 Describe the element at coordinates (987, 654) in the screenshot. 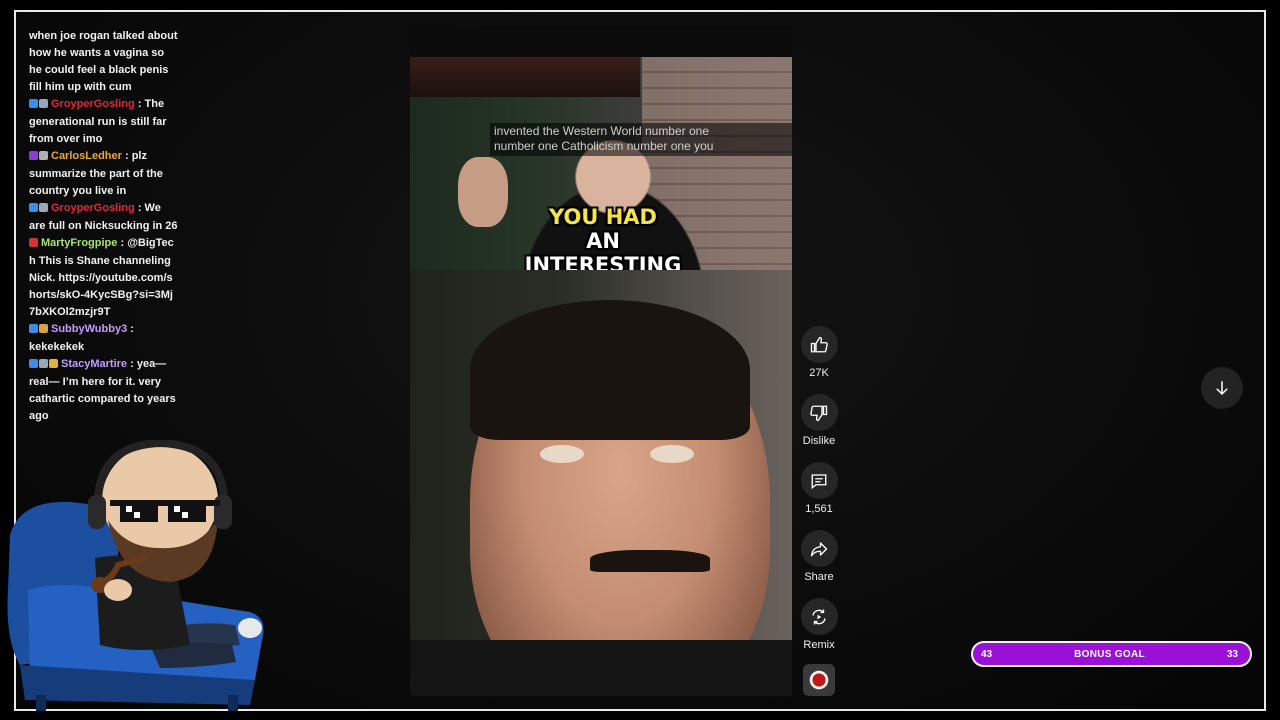

I see `goal-left-value: 43` at that location.